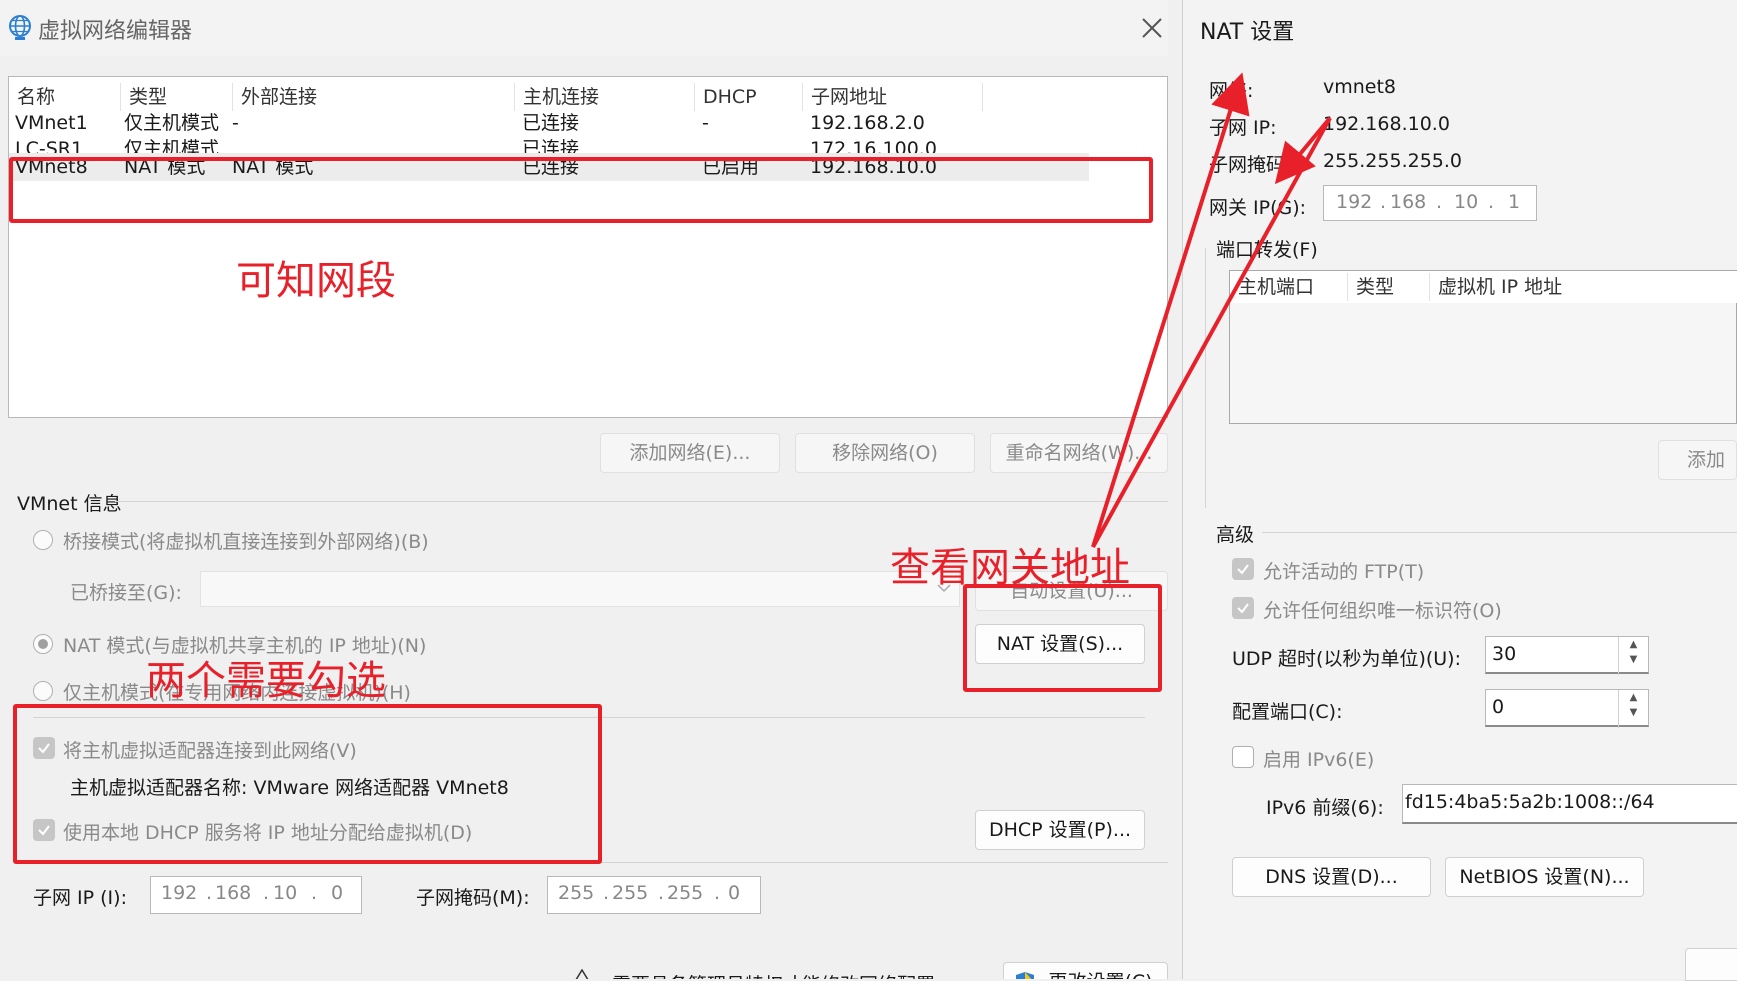 The width and height of the screenshot is (1737, 981). I want to click on arrow-to-gateway, so click(1303, 150).